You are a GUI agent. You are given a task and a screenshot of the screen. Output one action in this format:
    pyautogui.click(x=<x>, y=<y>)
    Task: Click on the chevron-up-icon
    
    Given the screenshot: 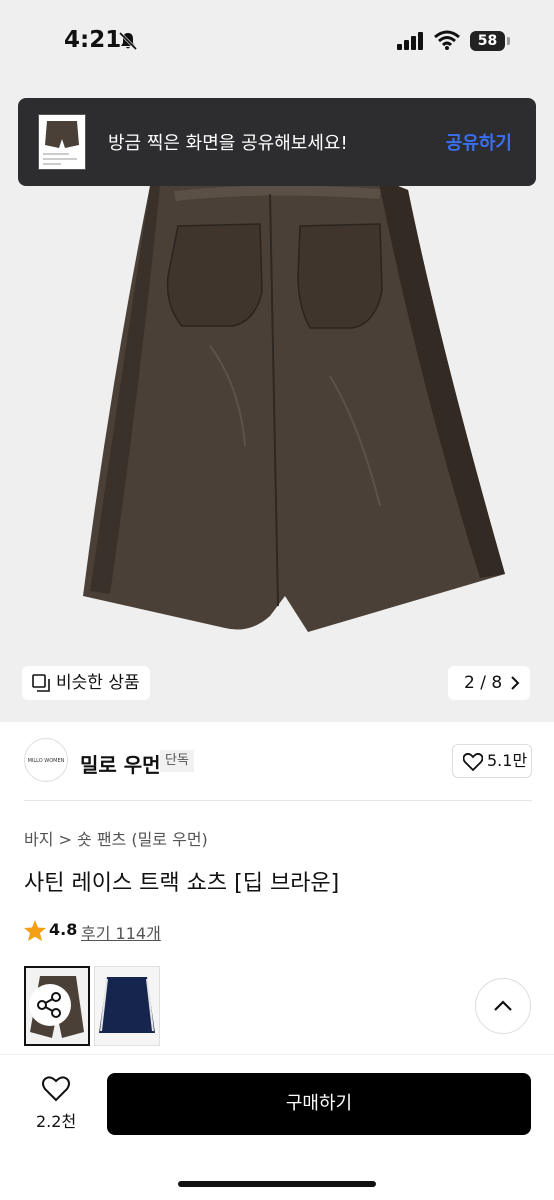 What is the action you would take?
    pyautogui.click(x=503, y=1005)
    